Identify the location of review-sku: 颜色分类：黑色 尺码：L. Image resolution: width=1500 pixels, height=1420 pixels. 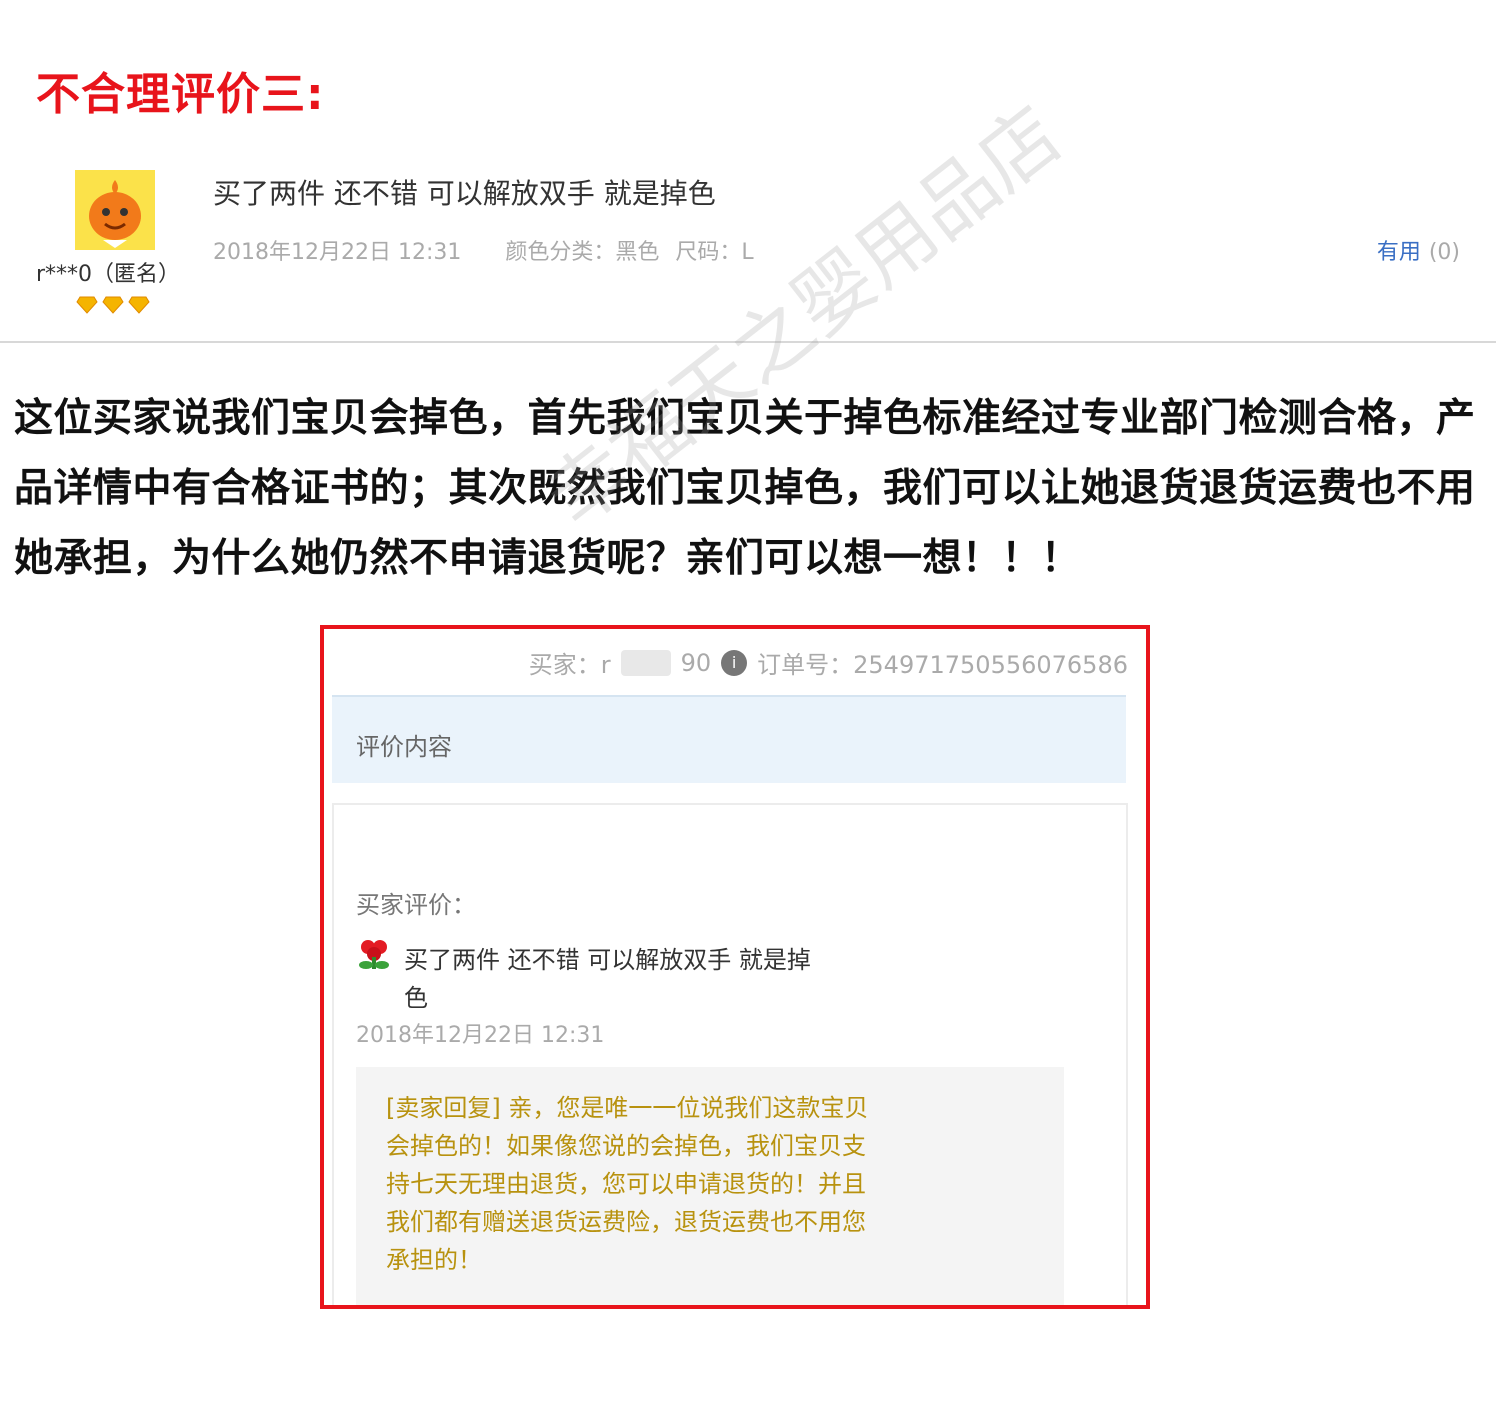
(629, 250).